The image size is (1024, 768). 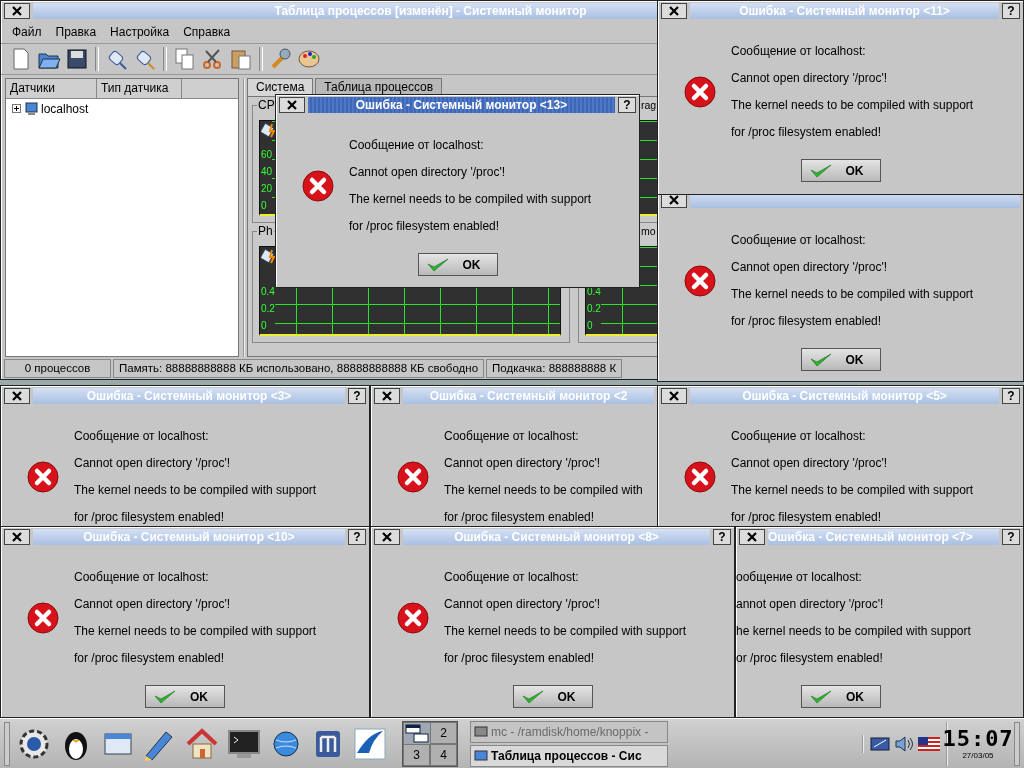 I want to click on axis-label: 0.2, so click(x=594, y=308).